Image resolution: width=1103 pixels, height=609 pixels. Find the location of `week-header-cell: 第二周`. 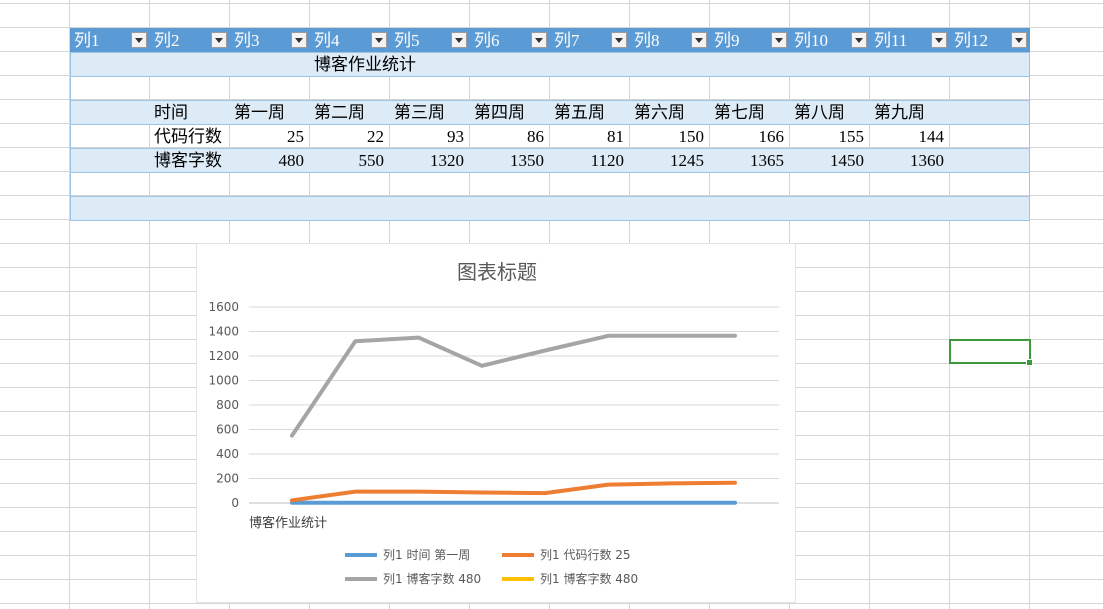

week-header-cell: 第二周 is located at coordinates (337, 112).